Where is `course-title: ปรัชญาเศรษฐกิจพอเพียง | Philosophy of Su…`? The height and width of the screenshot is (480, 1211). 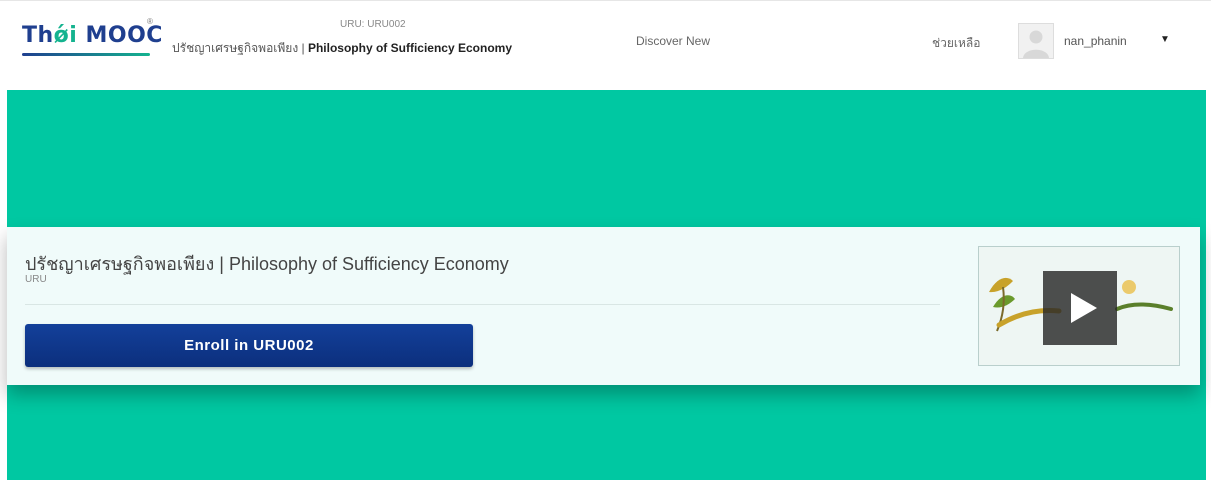 course-title: ปรัชญาเศรษฐกิจพอเพียง | Philosophy of Su… is located at coordinates (267, 264).